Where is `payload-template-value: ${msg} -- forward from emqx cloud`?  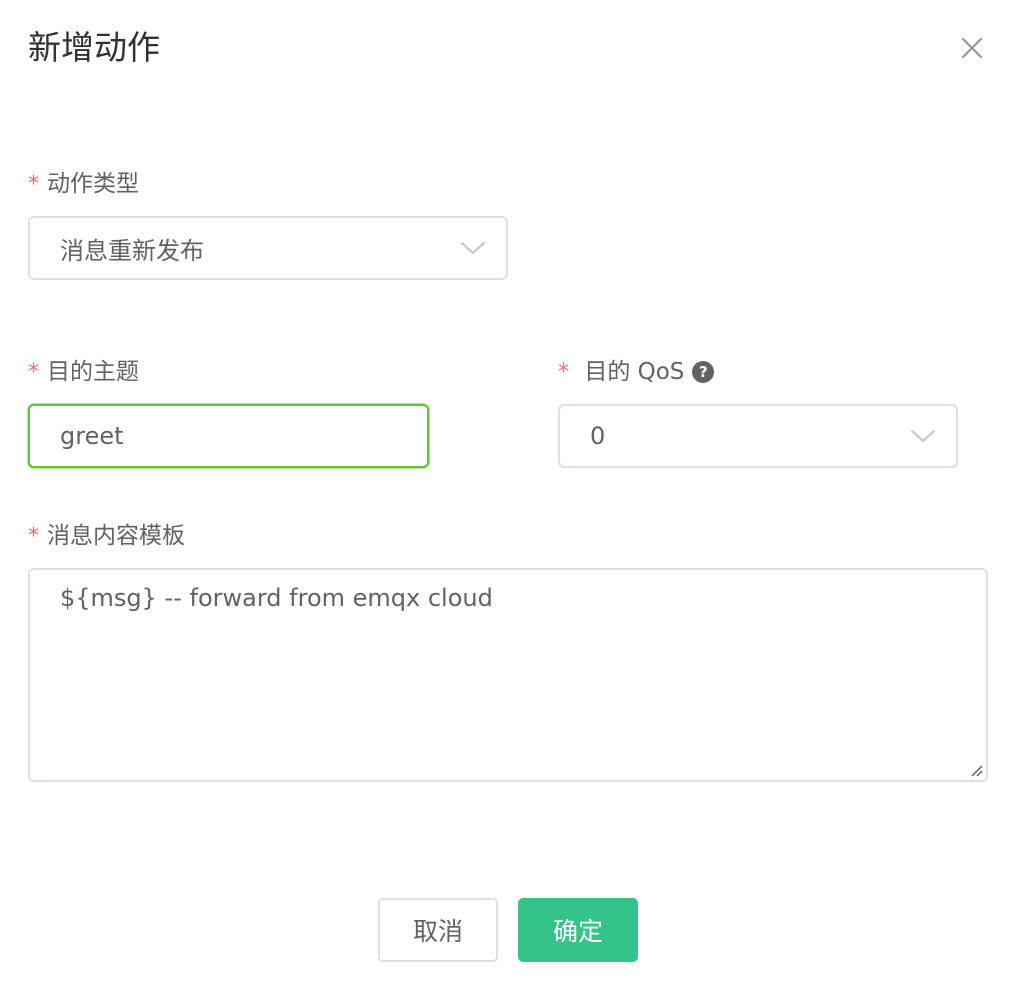 payload-template-value: ${msg} -- forward from emqx cloud is located at coordinates (276, 598).